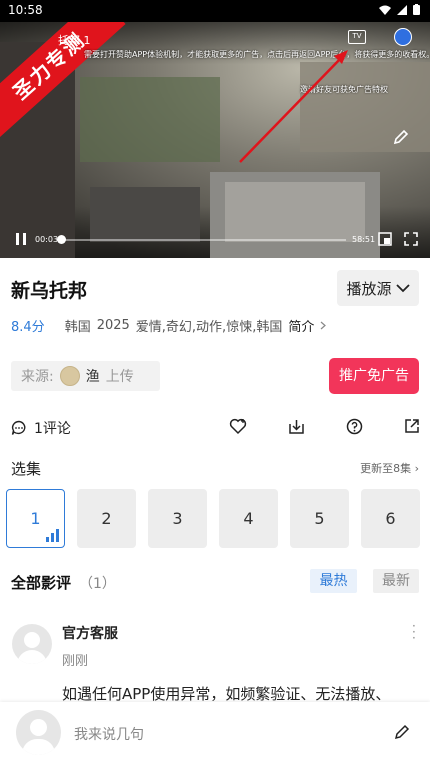  I want to click on episode-number: 2, so click(106, 518).